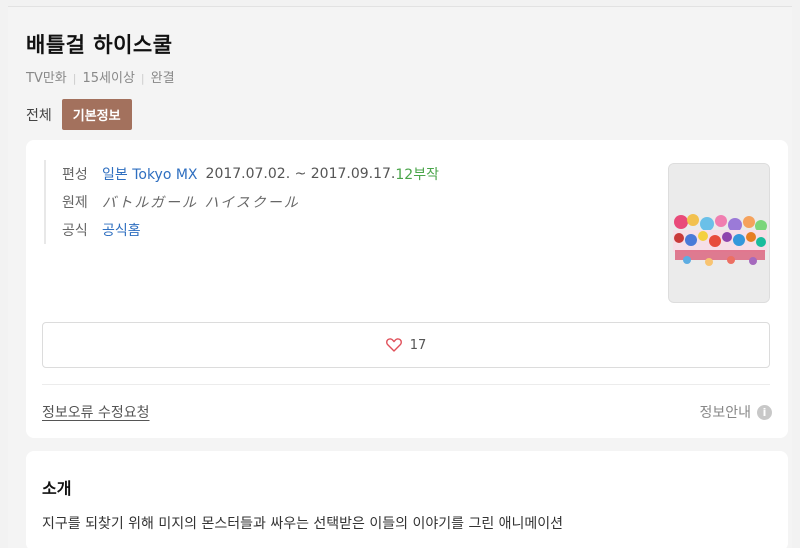 The image size is (800, 548). What do you see at coordinates (96, 114) in the screenshot?
I see `tab-basic-info: 기본정보` at bounding box center [96, 114].